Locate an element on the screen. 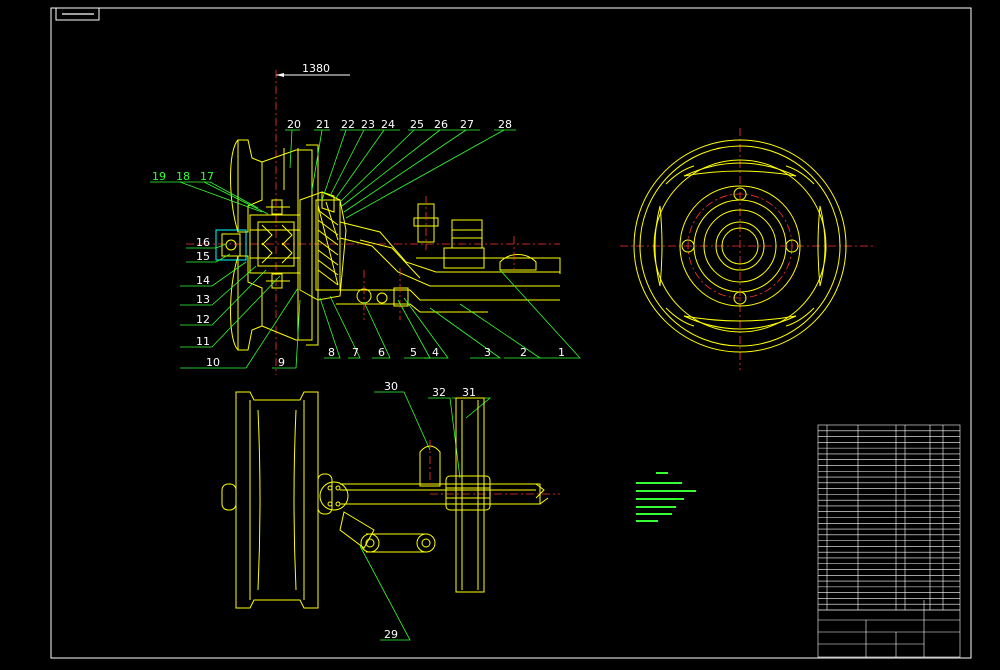  part-labels-bottom: 9 8 7 6 5 4 3 2 1 is located at coordinates (421, 357).